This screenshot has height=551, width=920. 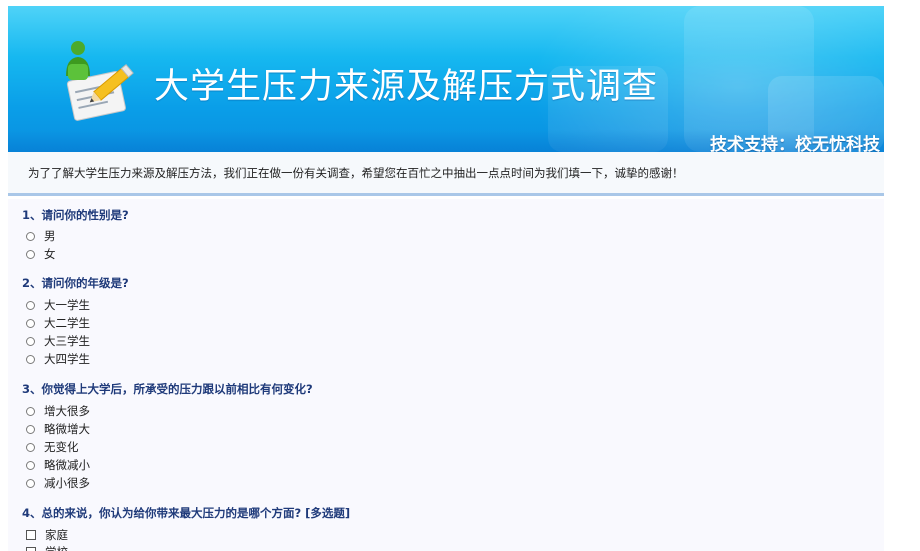 I want to click on radio-option: 减小很多, so click(x=58, y=483).